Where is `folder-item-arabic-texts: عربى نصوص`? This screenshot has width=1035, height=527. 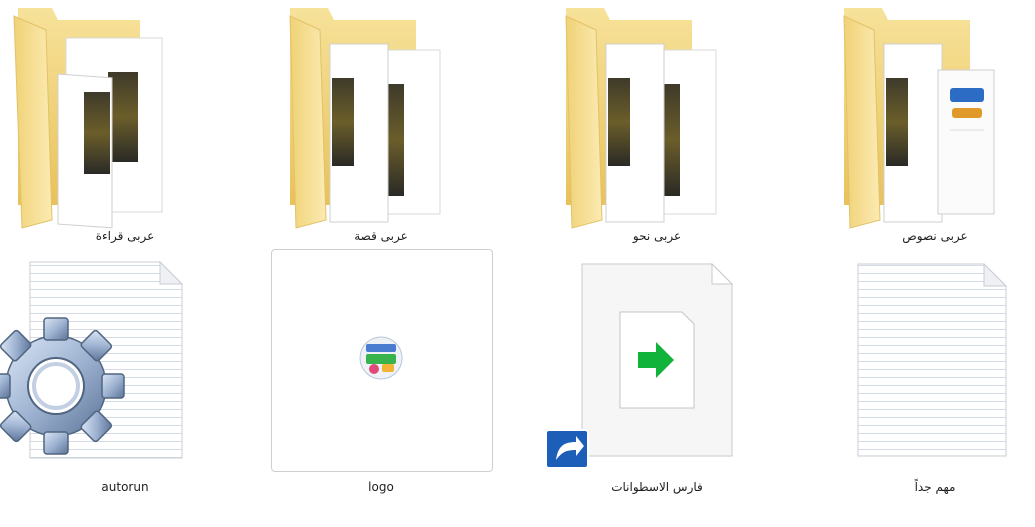
folder-item-arabic-texts: عربى نصوص is located at coordinates (922, 130).